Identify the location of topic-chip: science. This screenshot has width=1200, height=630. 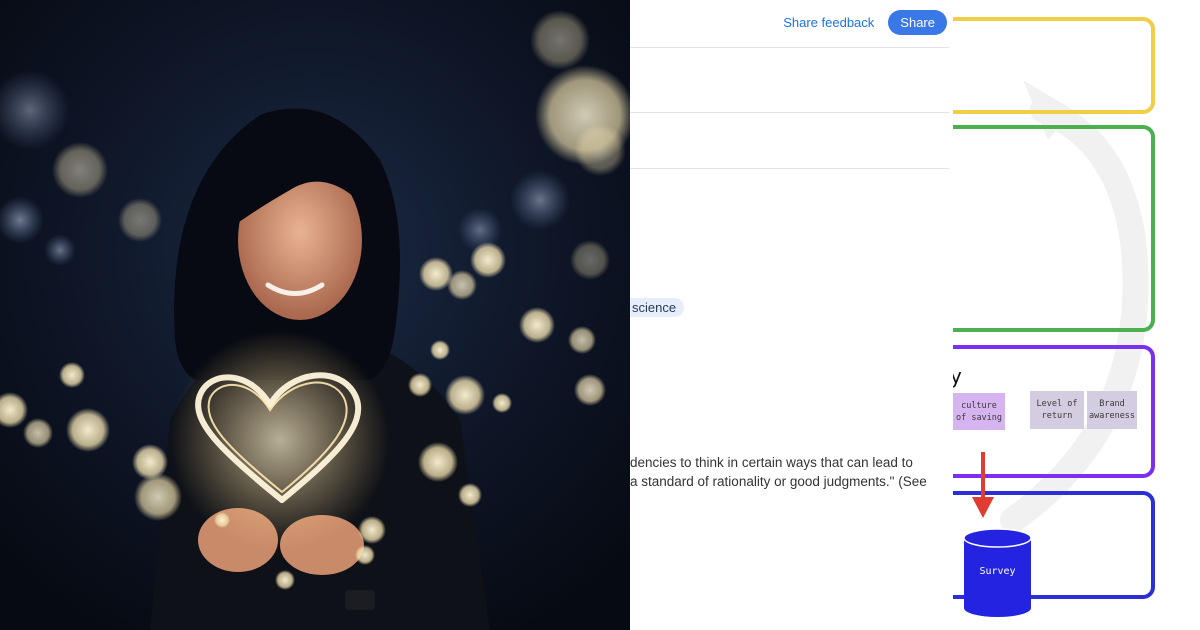
(657, 307).